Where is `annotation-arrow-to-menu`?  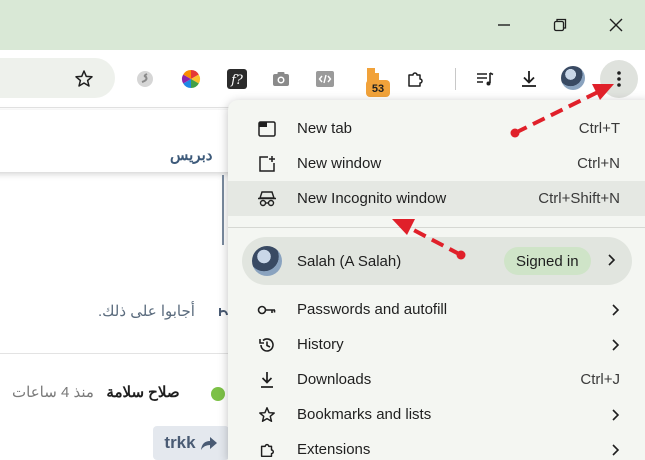 annotation-arrow-to-menu is located at coordinates (562, 111).